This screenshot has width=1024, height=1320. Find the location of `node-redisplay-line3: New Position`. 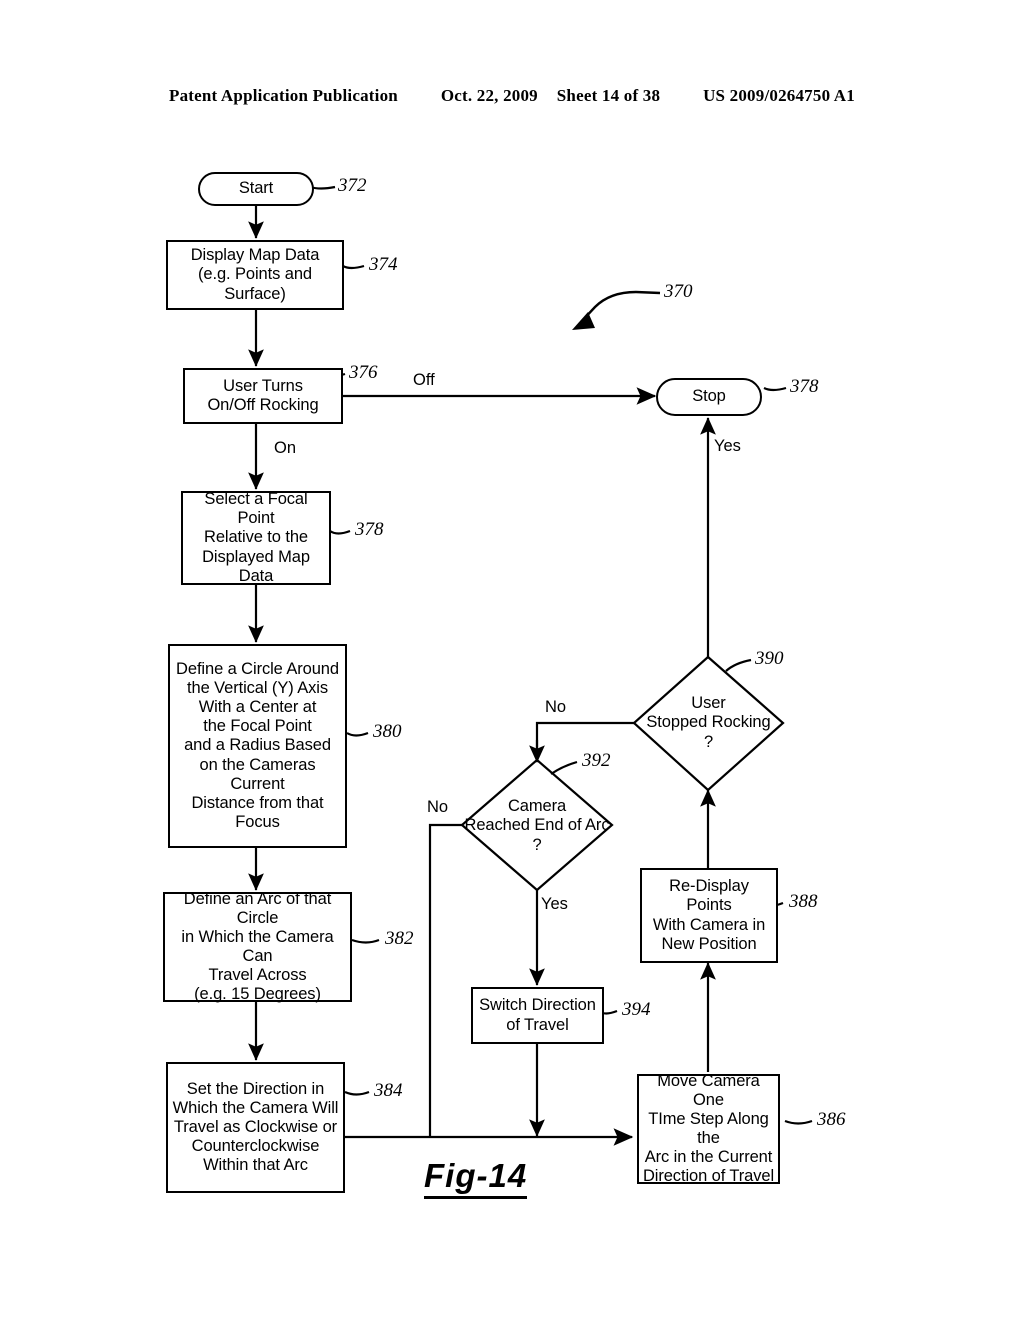

node-redisplay-line3: New Position is located at coordinates (709, 943).